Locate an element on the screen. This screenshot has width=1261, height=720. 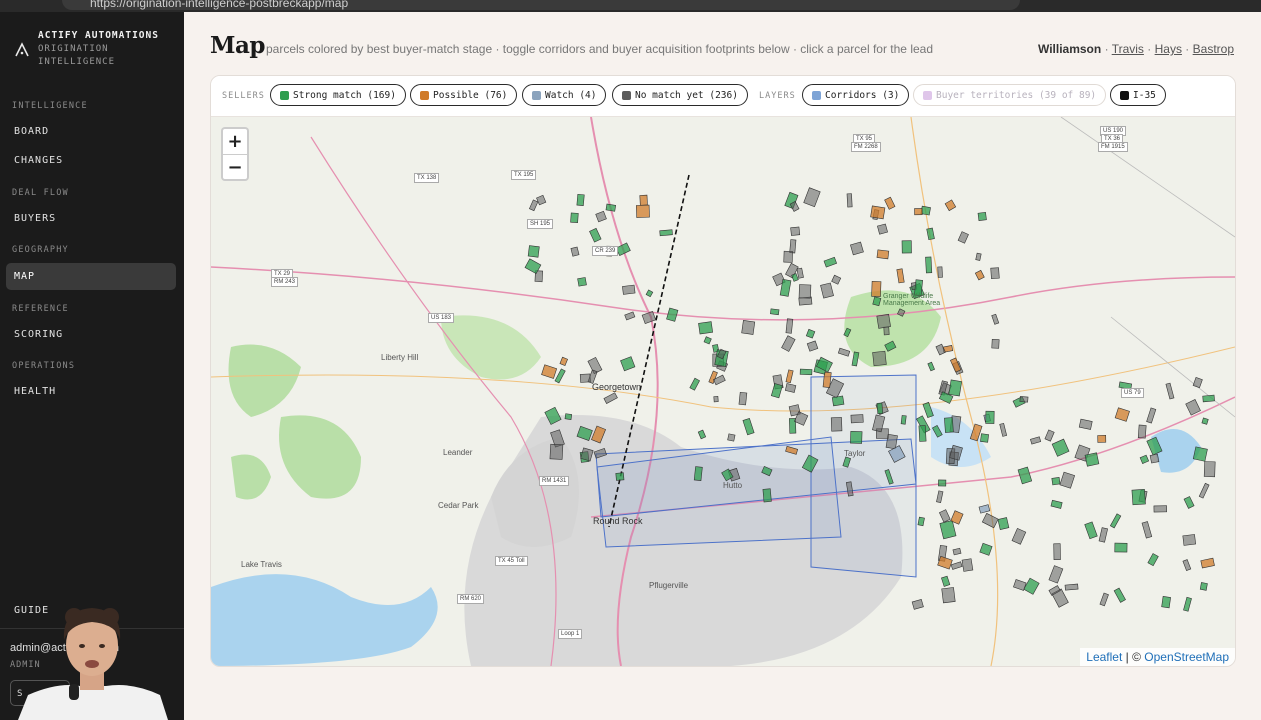
nav-item-health: HEALTH is located at coordinates (91, 391).